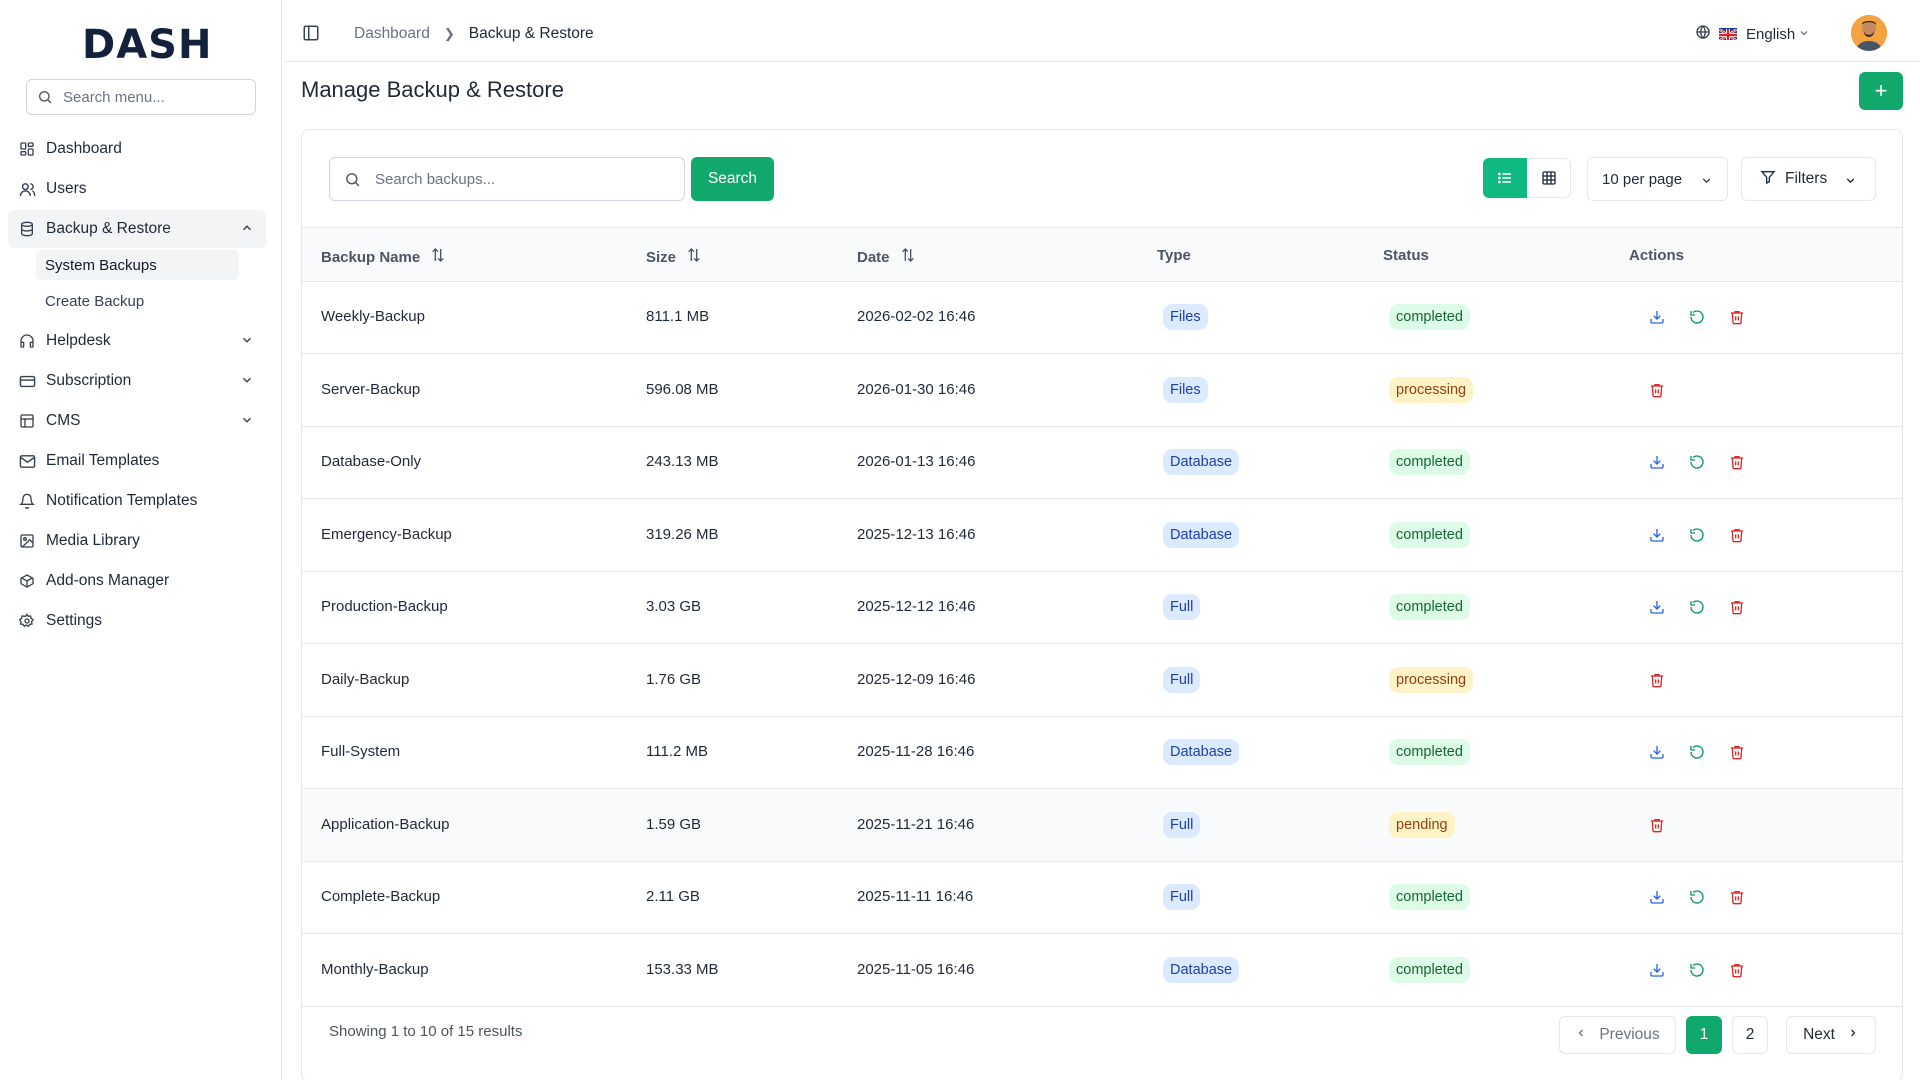 The height and width of the screenshot is (1080, 1920). What do you see at coordinates (674, 257) in the screenshot?
I see `column-size: Size` at bounding box center [674, 257].